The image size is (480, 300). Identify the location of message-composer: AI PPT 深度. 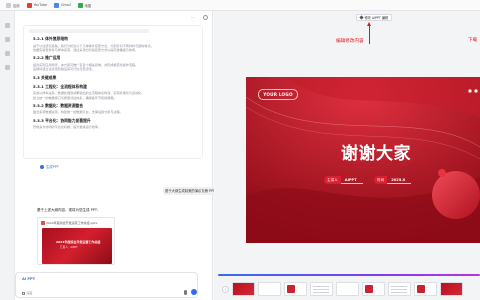
(106, 285).